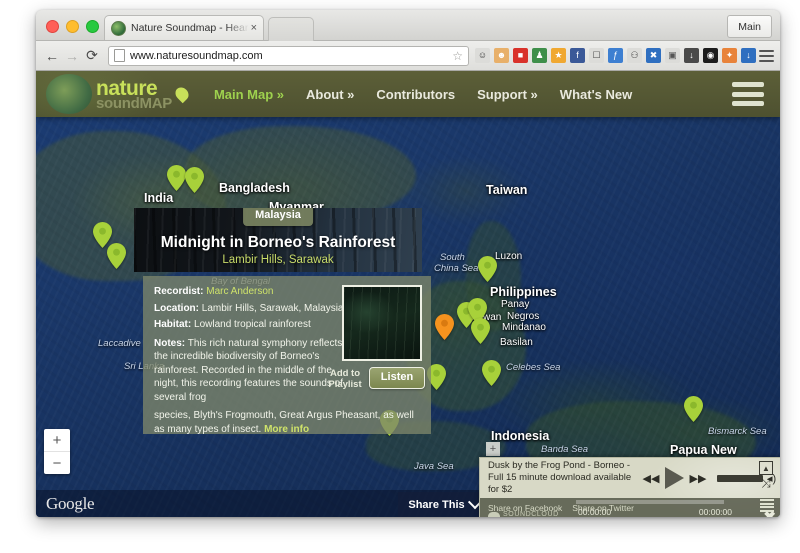 This screenshot has width=800, height=553. I want to click on cookie-icon: ☻, so click(501, 55).